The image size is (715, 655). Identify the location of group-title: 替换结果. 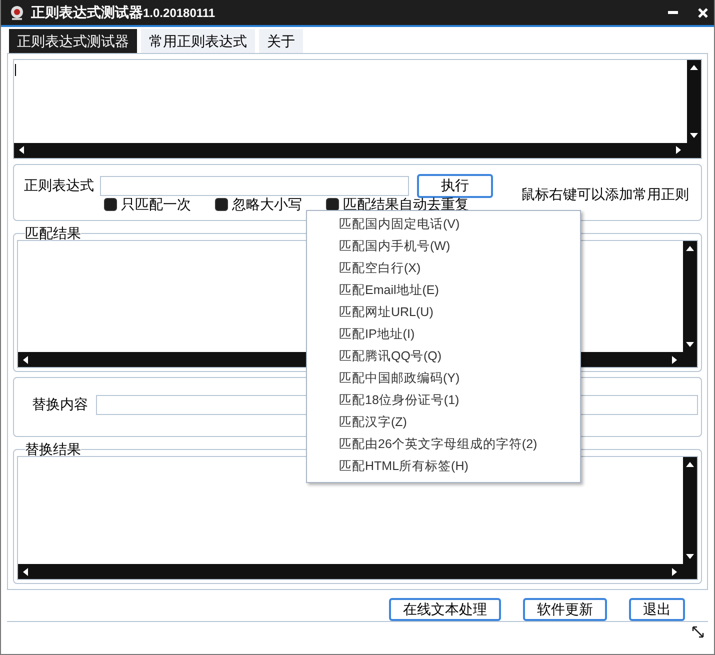
(53, 449).